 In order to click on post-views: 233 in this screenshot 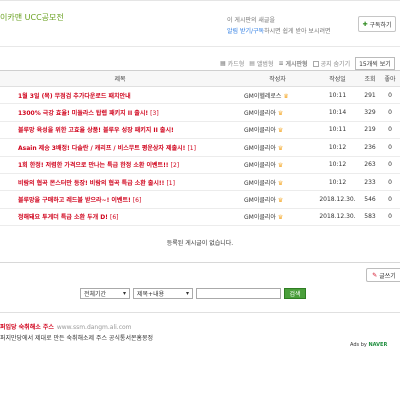, I will do `click(370, 182)`.